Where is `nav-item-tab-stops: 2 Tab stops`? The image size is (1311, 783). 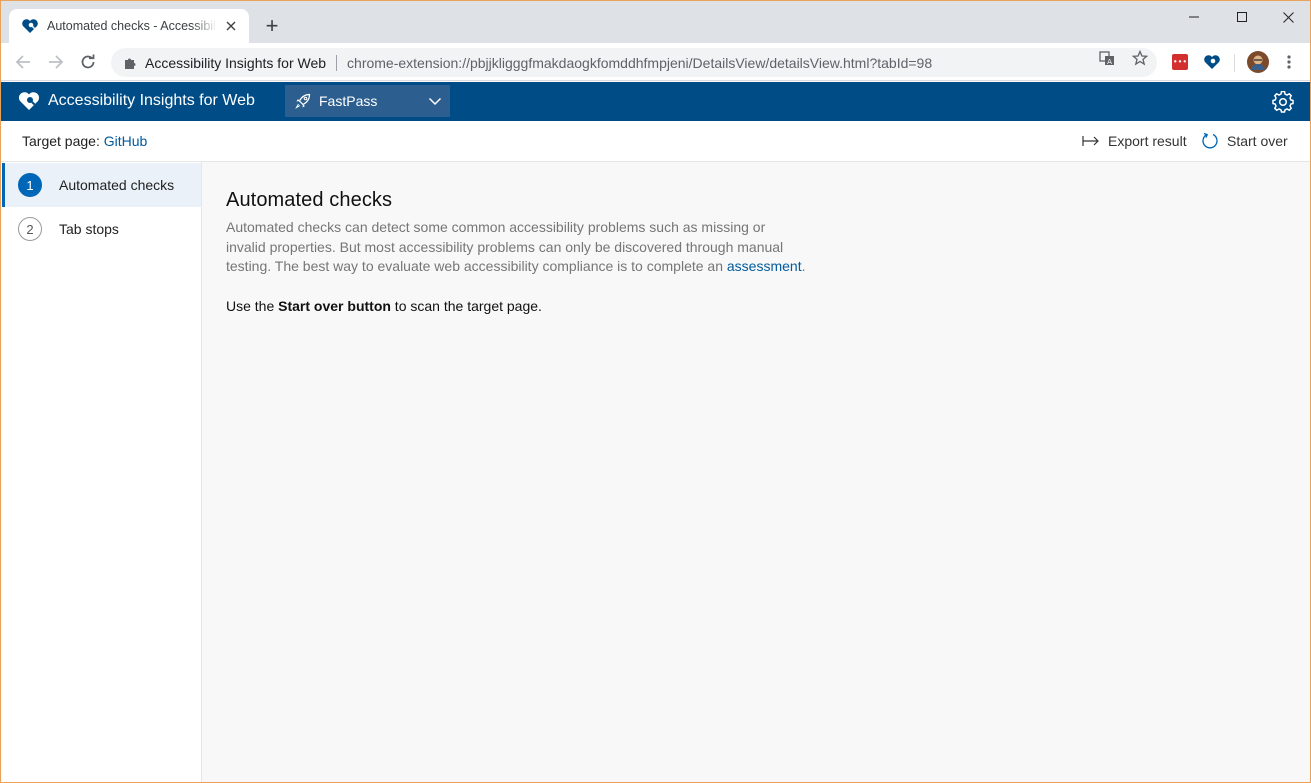 nav-item-tab-stops: 2 Tab stops is located at coordinates (101, 229).